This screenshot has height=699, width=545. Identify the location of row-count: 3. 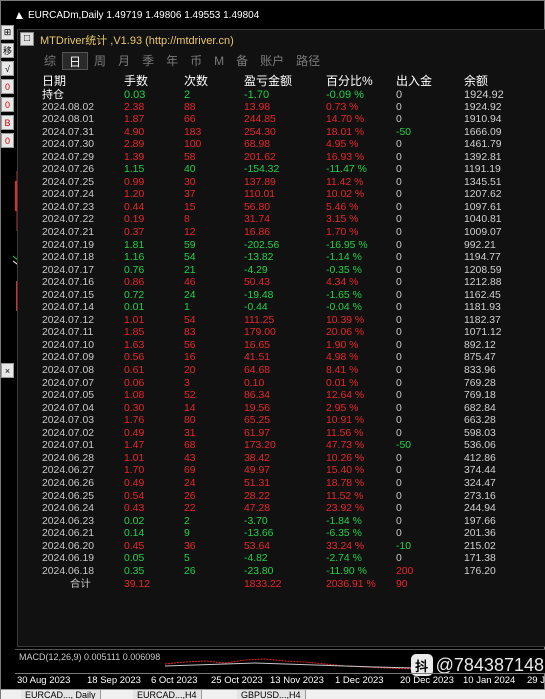
(187, 383).